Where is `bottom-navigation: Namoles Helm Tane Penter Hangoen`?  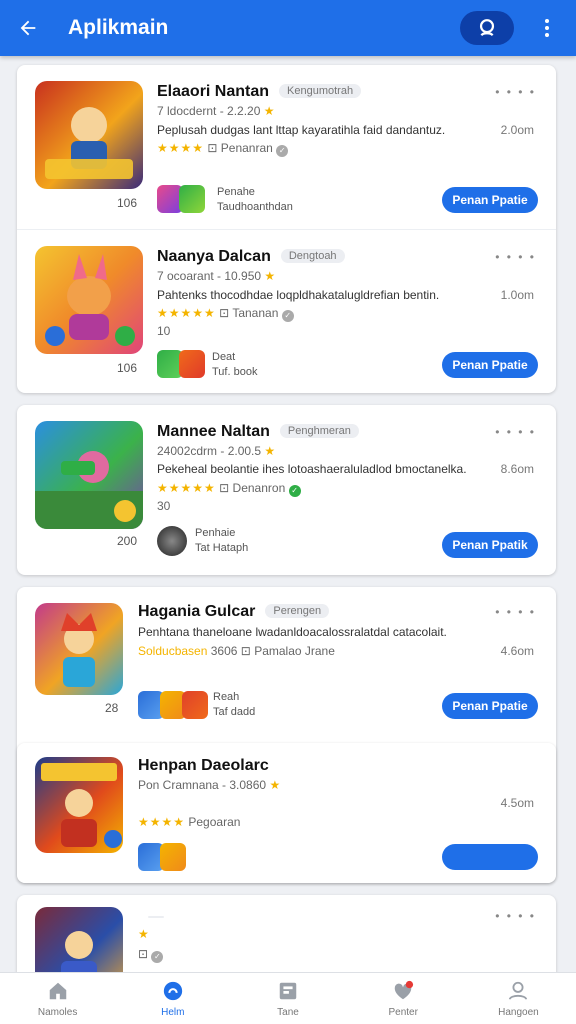 bottom-navigation: Namoles Helm Tane Penter Hangoen is located at coordinates (288, 998).